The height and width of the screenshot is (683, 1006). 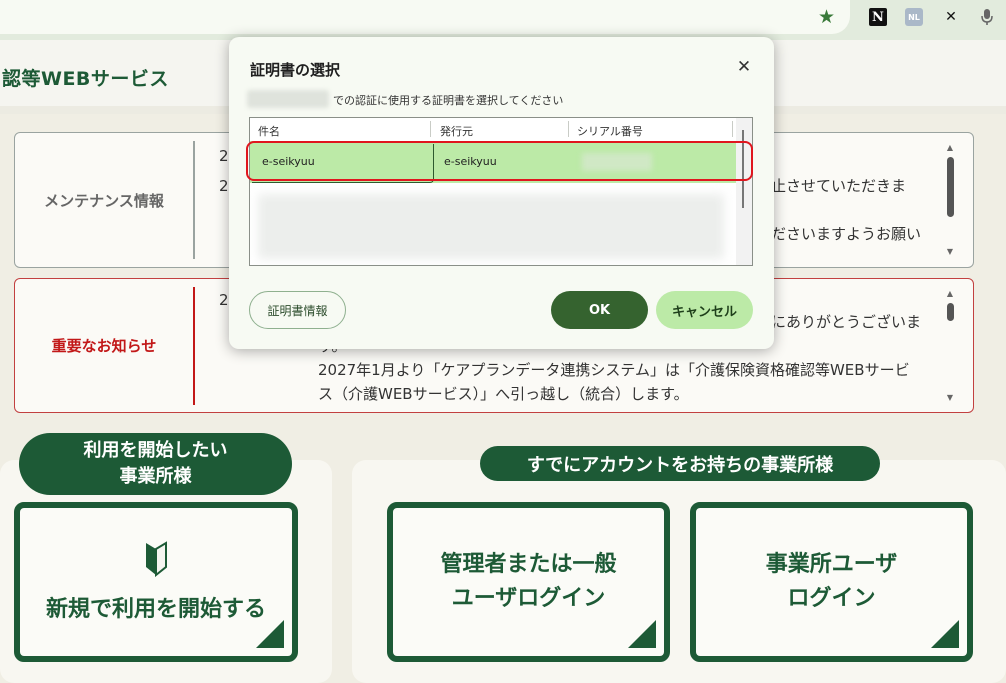 What do you see at coordinates (288, 99) in the screenshot?
I see `redacted-host` at bounding box center [288, 99].